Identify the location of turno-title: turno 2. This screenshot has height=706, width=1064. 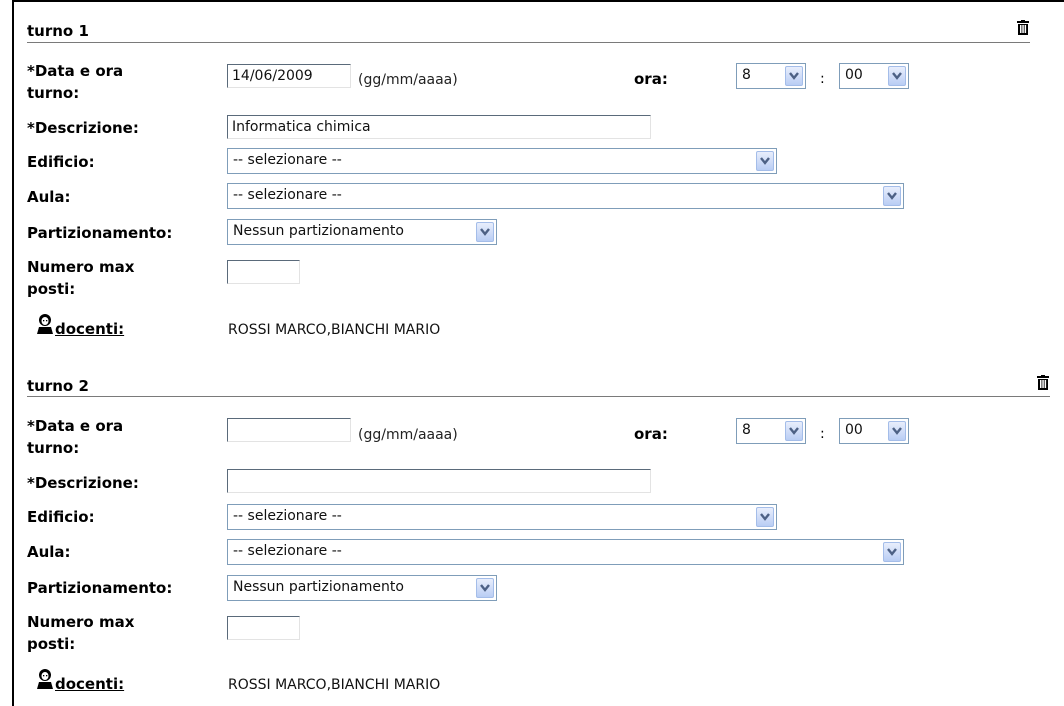
(58, 386).